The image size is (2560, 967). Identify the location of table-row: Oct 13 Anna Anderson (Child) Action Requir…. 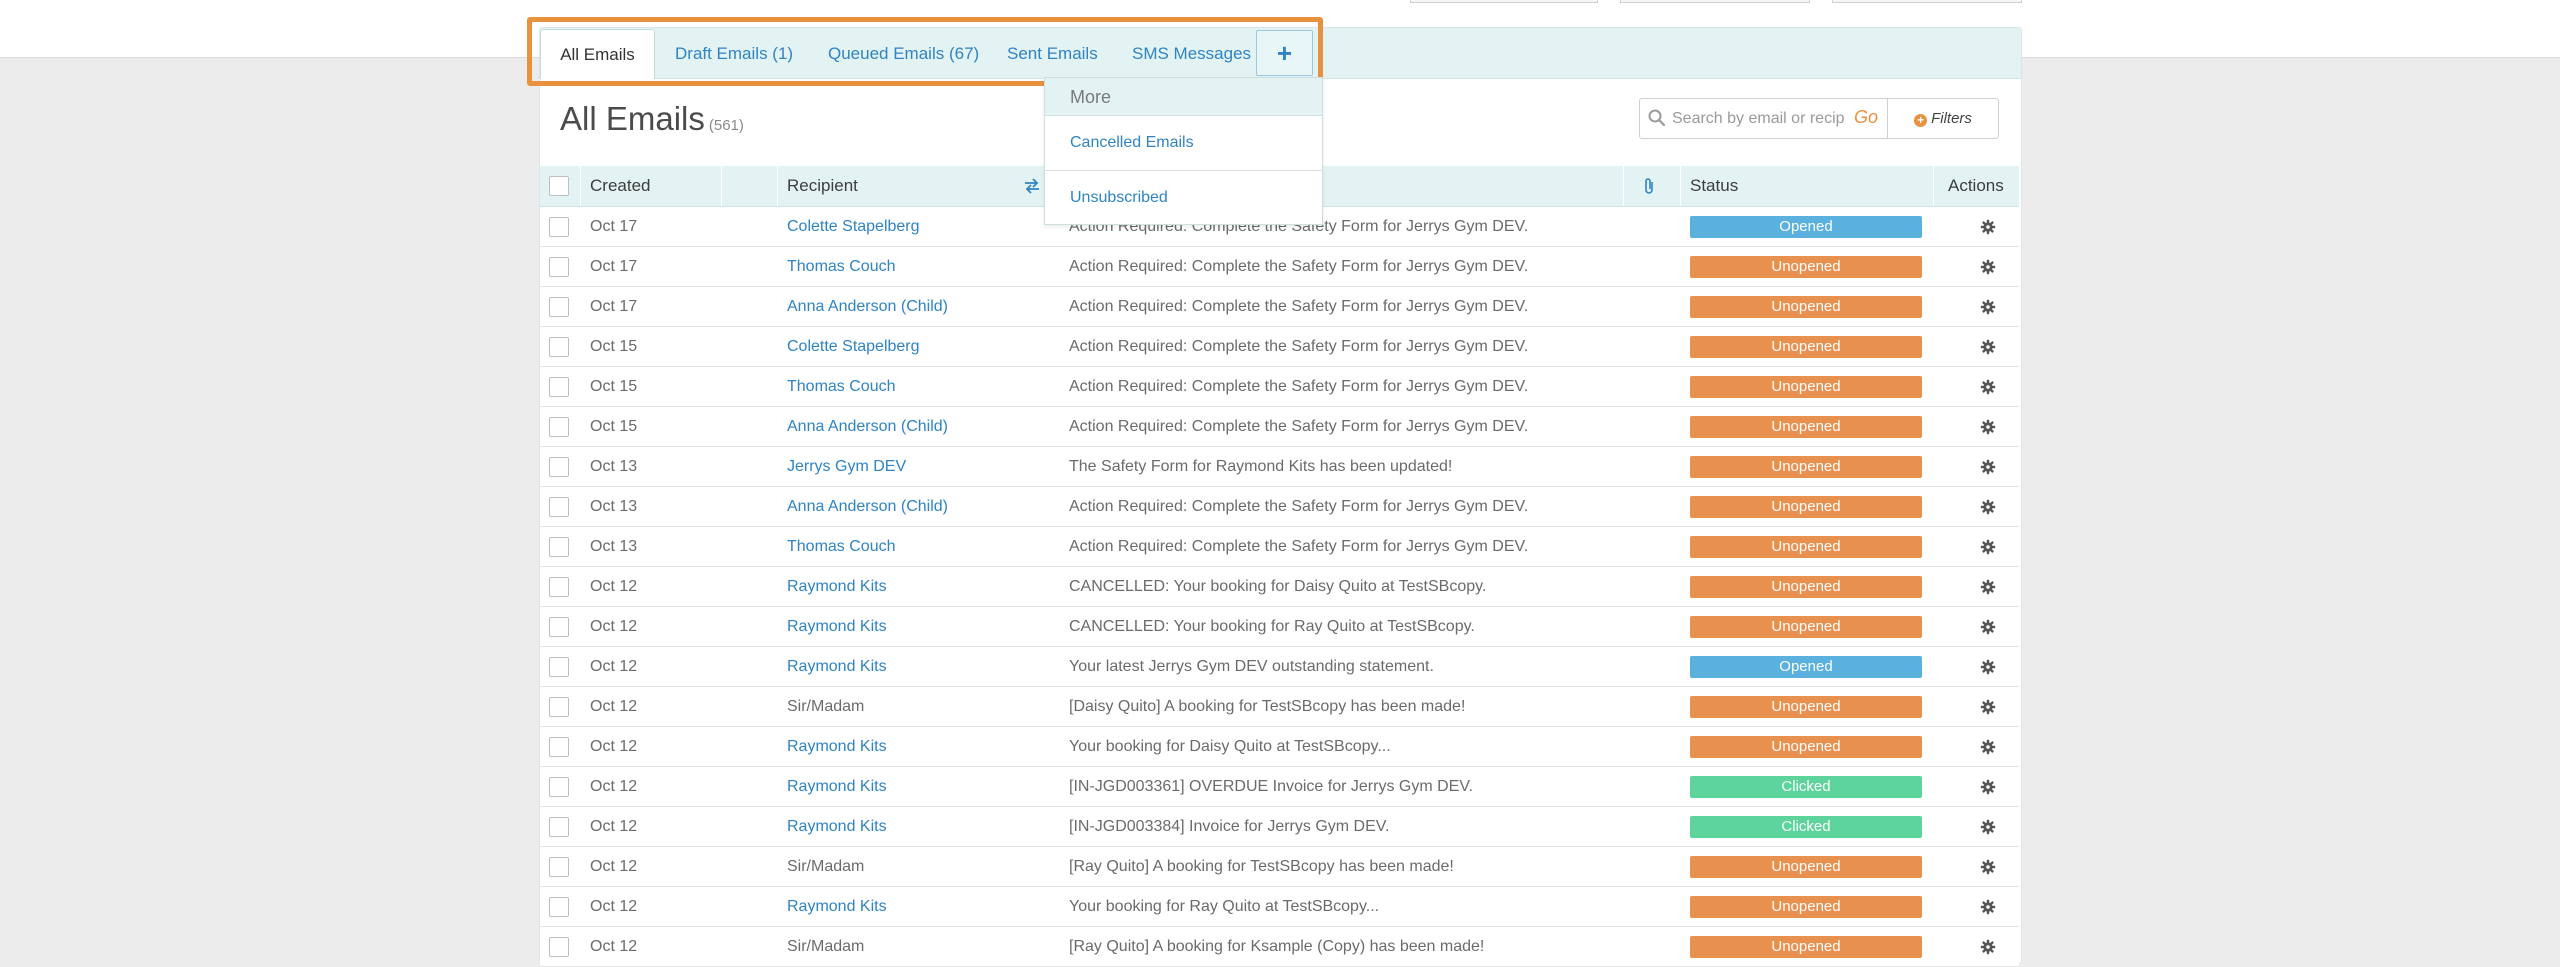
(1279, 507).